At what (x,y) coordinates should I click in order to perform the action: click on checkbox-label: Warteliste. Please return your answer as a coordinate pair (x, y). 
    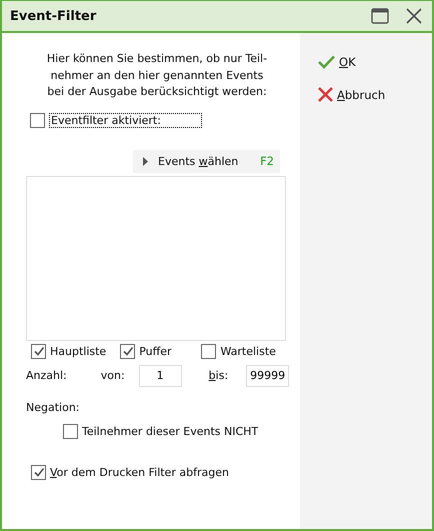
    Looking at the image, I should click on (248, 351).